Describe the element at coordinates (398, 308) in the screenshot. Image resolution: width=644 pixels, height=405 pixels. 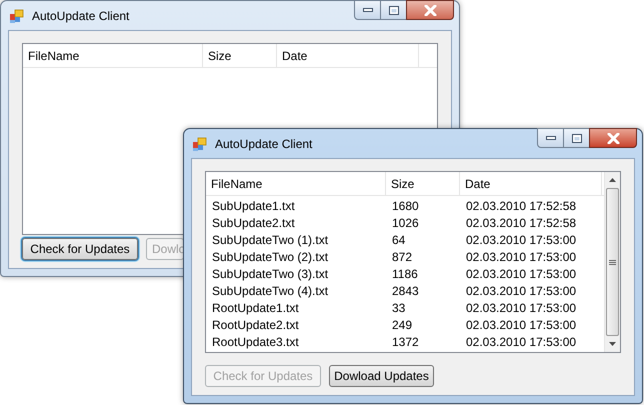
I see `table-cell-text: 33` at that location.